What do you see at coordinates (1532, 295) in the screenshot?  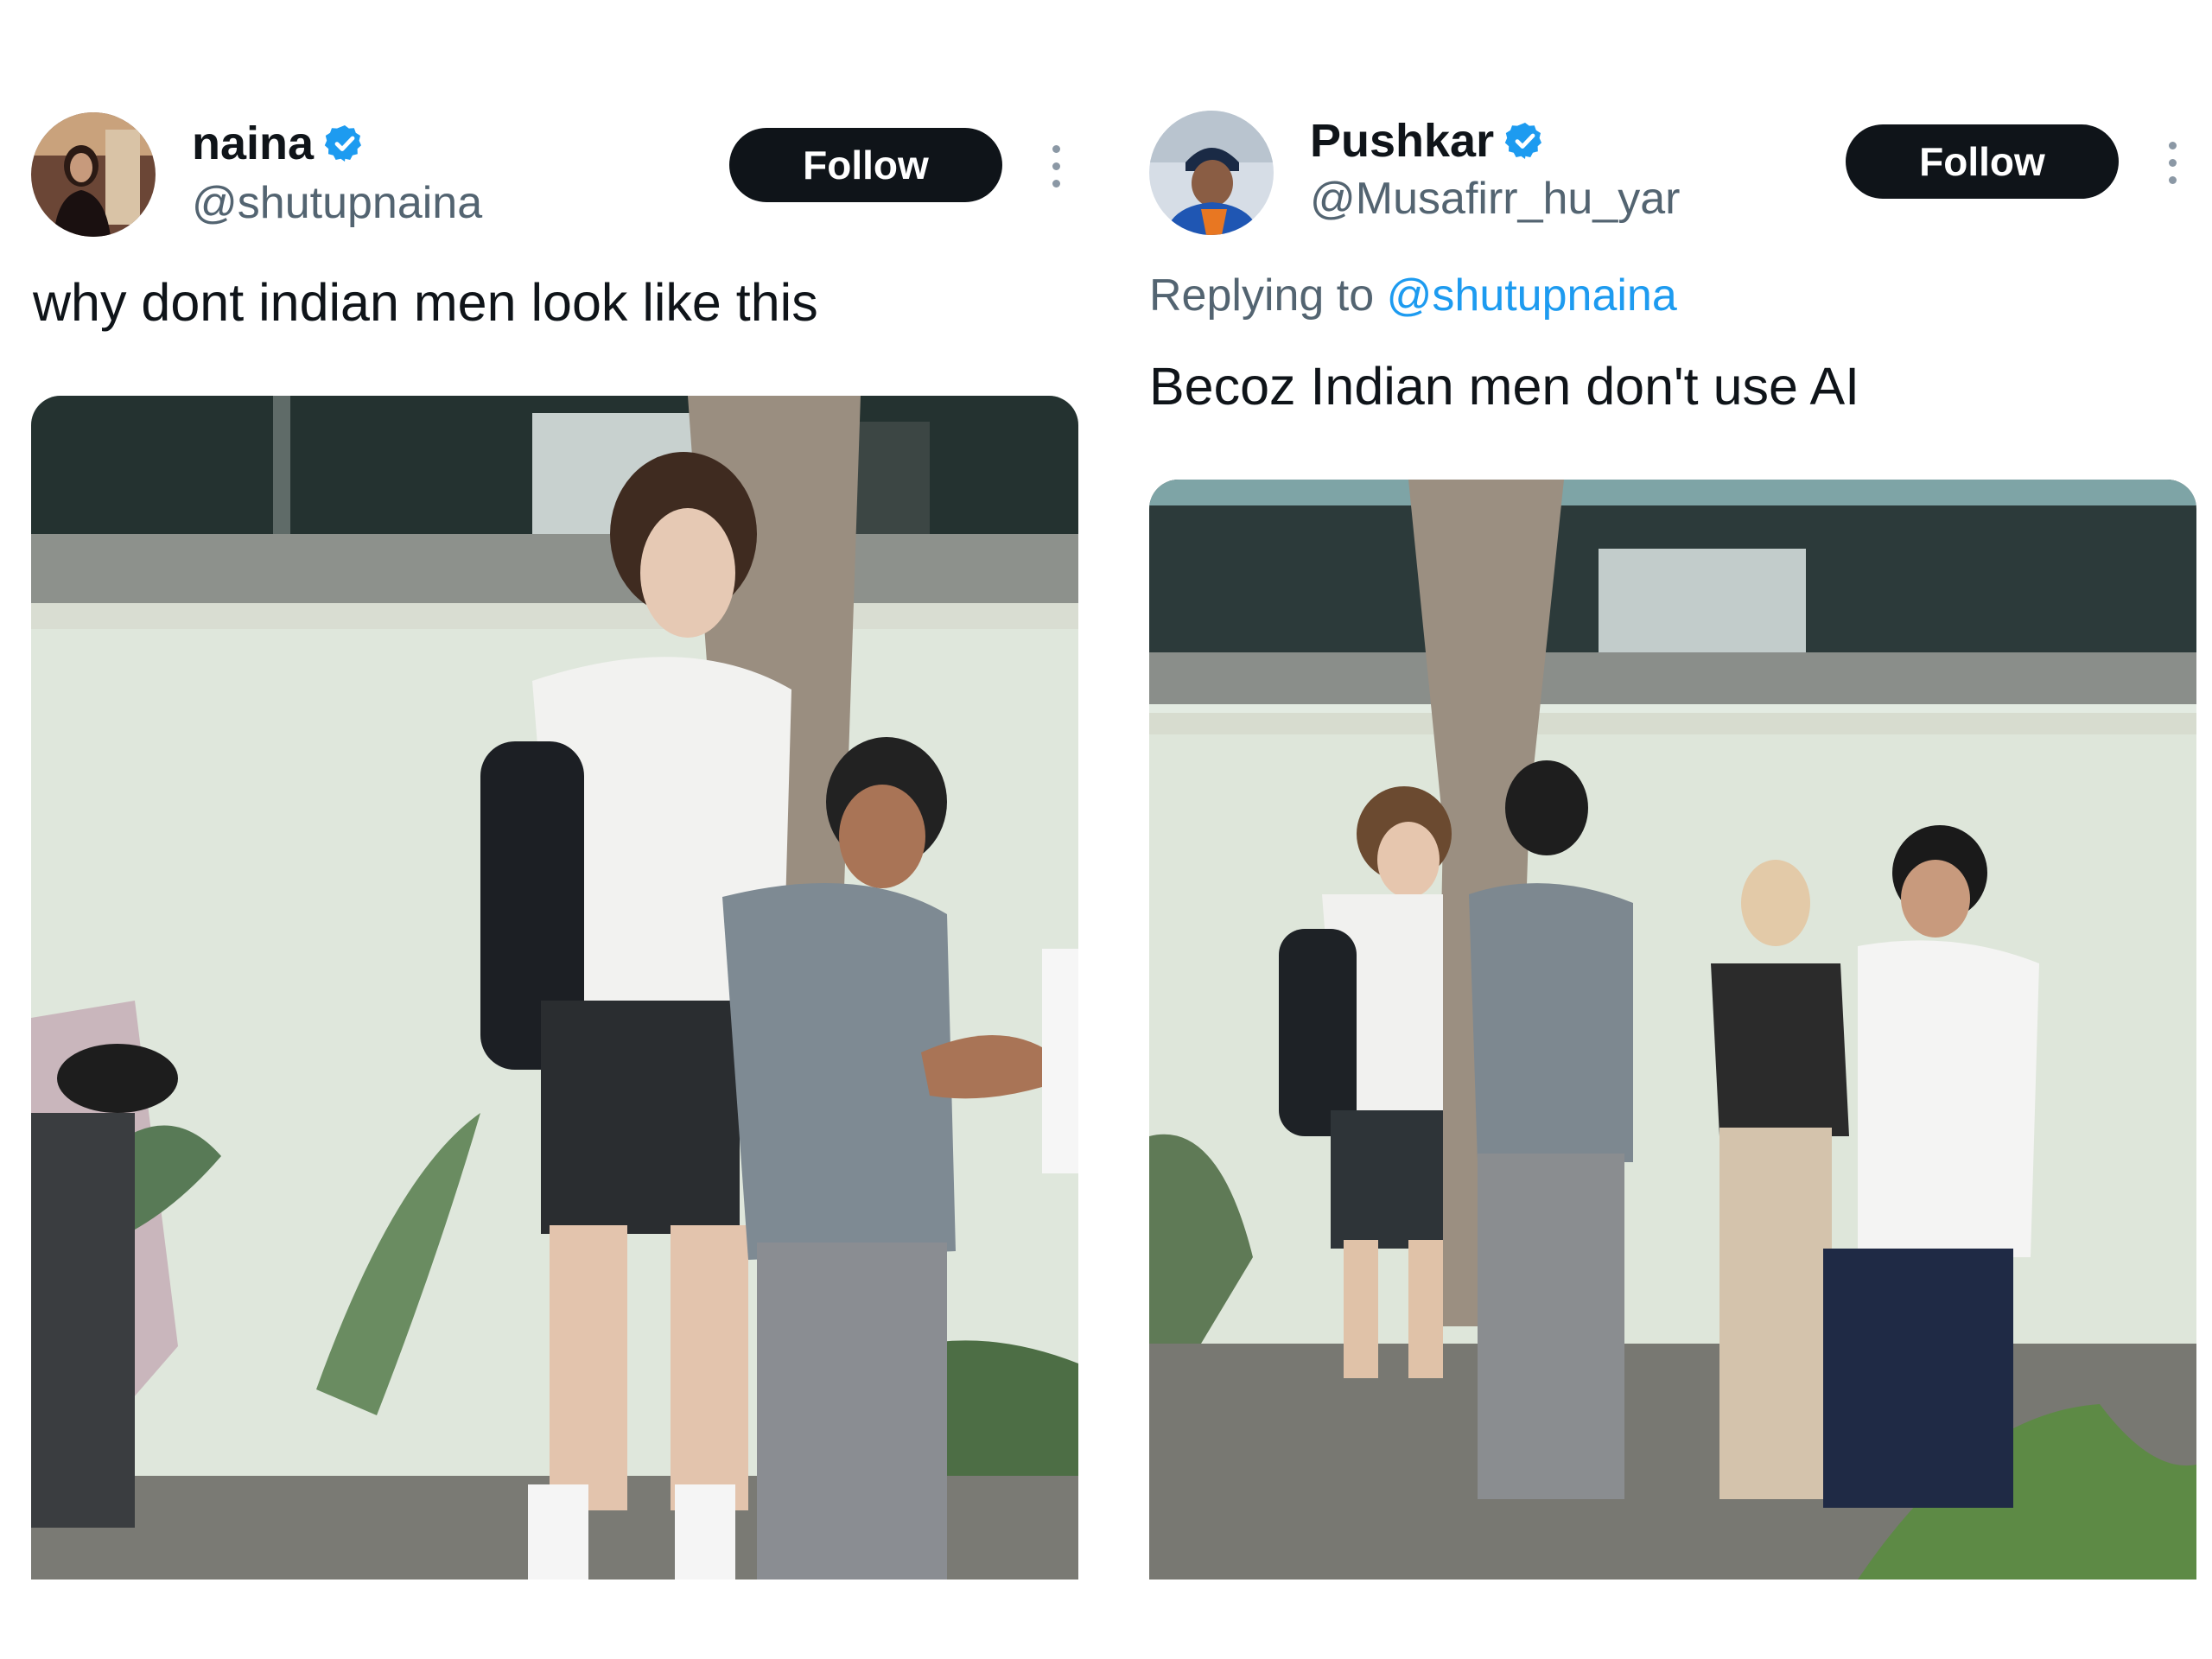 I see `replying-mention-link: @shutupnaina` at bounding box center [1532, 295].